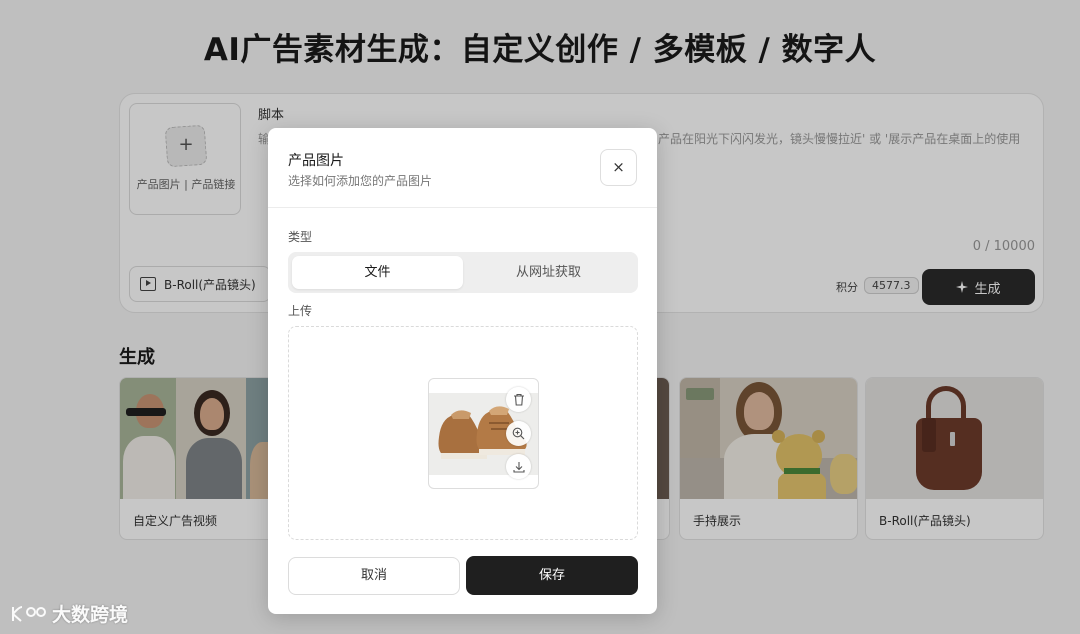 This screenshot has width=1080, height=634. Describe the element at coordinates (552, 575) in the screenshot. I see `save-button: 保存` at that location.